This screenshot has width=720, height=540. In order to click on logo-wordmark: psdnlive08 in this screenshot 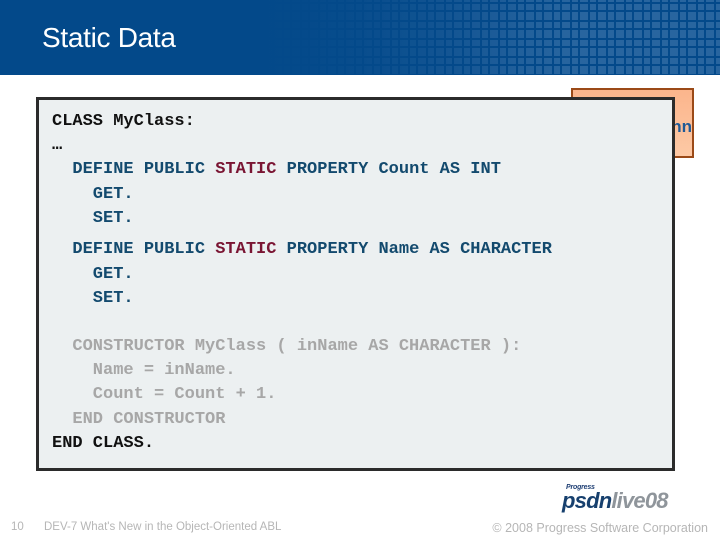, I will do `click(615, 501)`.